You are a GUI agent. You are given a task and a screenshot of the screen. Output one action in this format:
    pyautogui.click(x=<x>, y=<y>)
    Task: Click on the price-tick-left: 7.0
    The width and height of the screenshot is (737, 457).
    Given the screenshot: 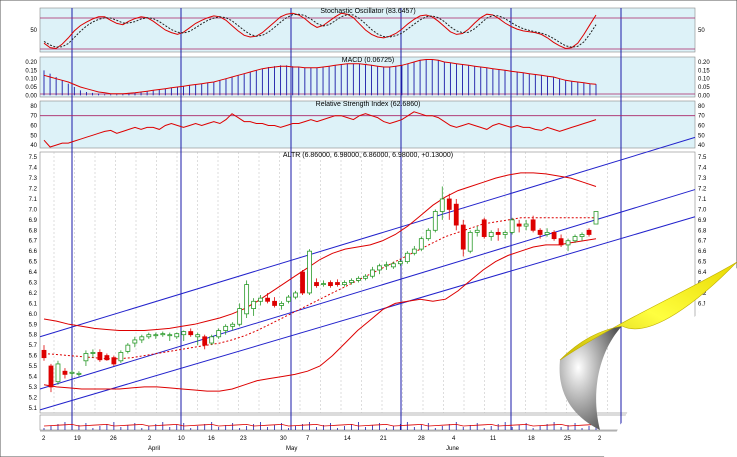 What is the action you would take?
    pyautogui.click(x=33, y=210)
    